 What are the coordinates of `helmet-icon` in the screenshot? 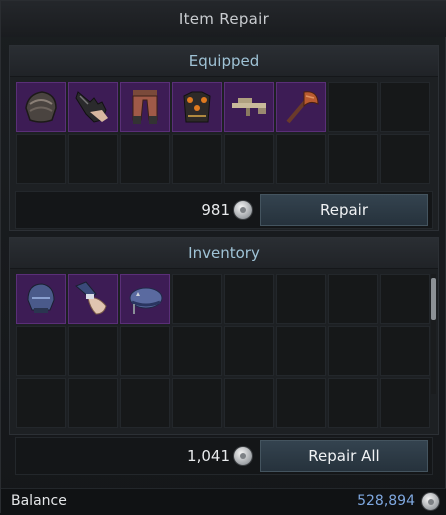 It's located at (41, 298).